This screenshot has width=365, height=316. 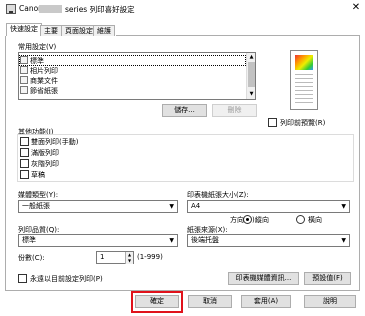 I want to click on common-settings-label: 常用設定(V), so click(x=37, y=47).